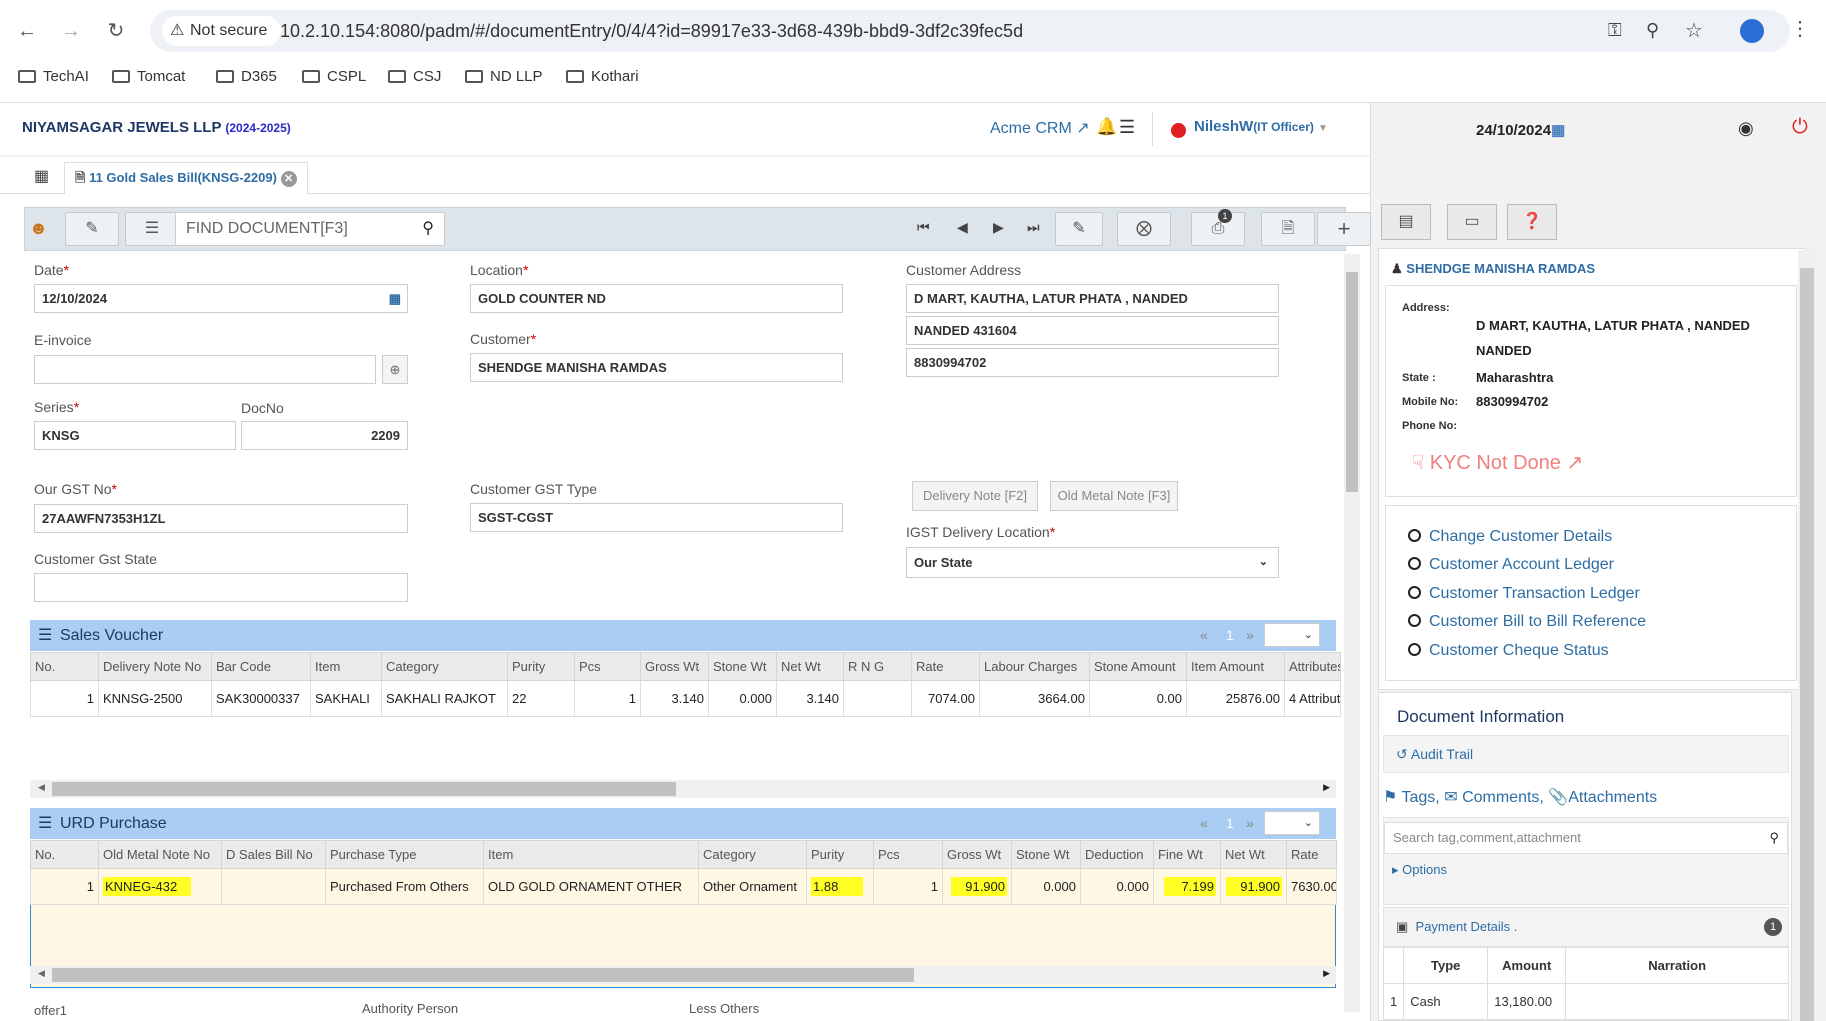  What do you see at coordinates (1652, 30) in the screenshot?
I see `zoom-icon: ⚲` at bounding box center [1652, 30].